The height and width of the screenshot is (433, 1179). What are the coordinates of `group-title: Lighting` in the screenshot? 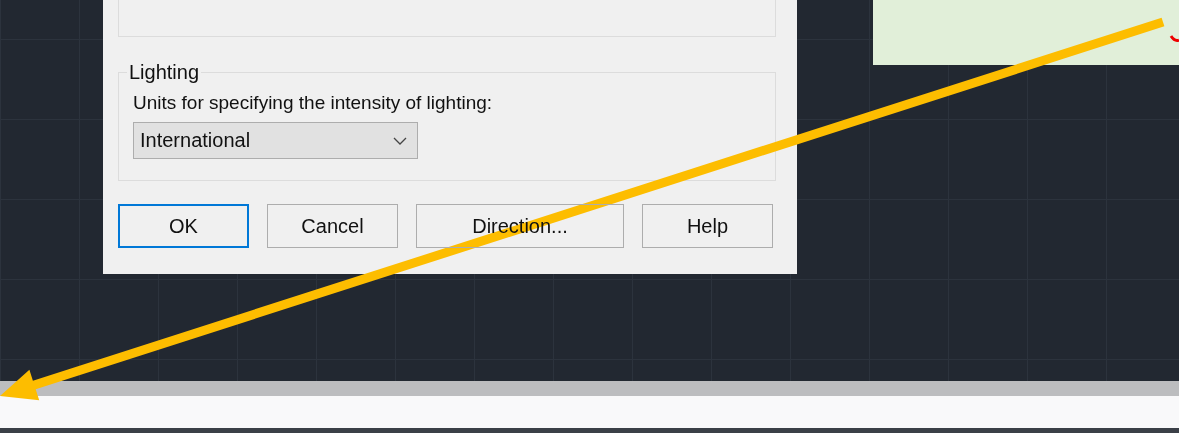 It's located at (164, 72).